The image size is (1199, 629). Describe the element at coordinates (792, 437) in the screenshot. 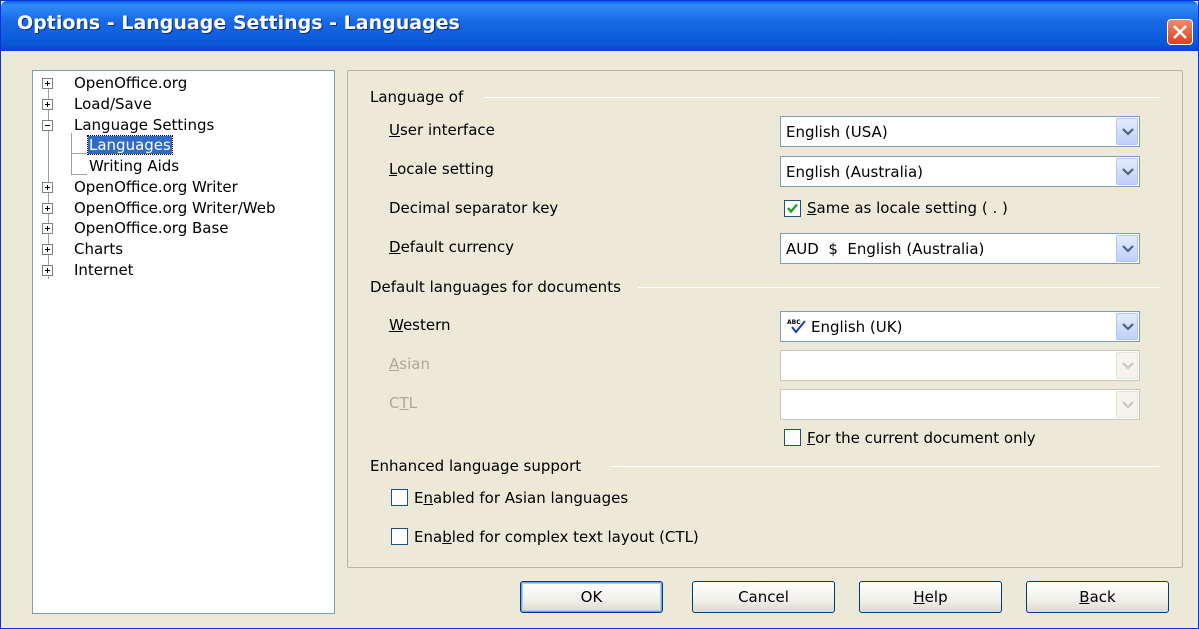

I see `current-document-only-checkbox` at that location.